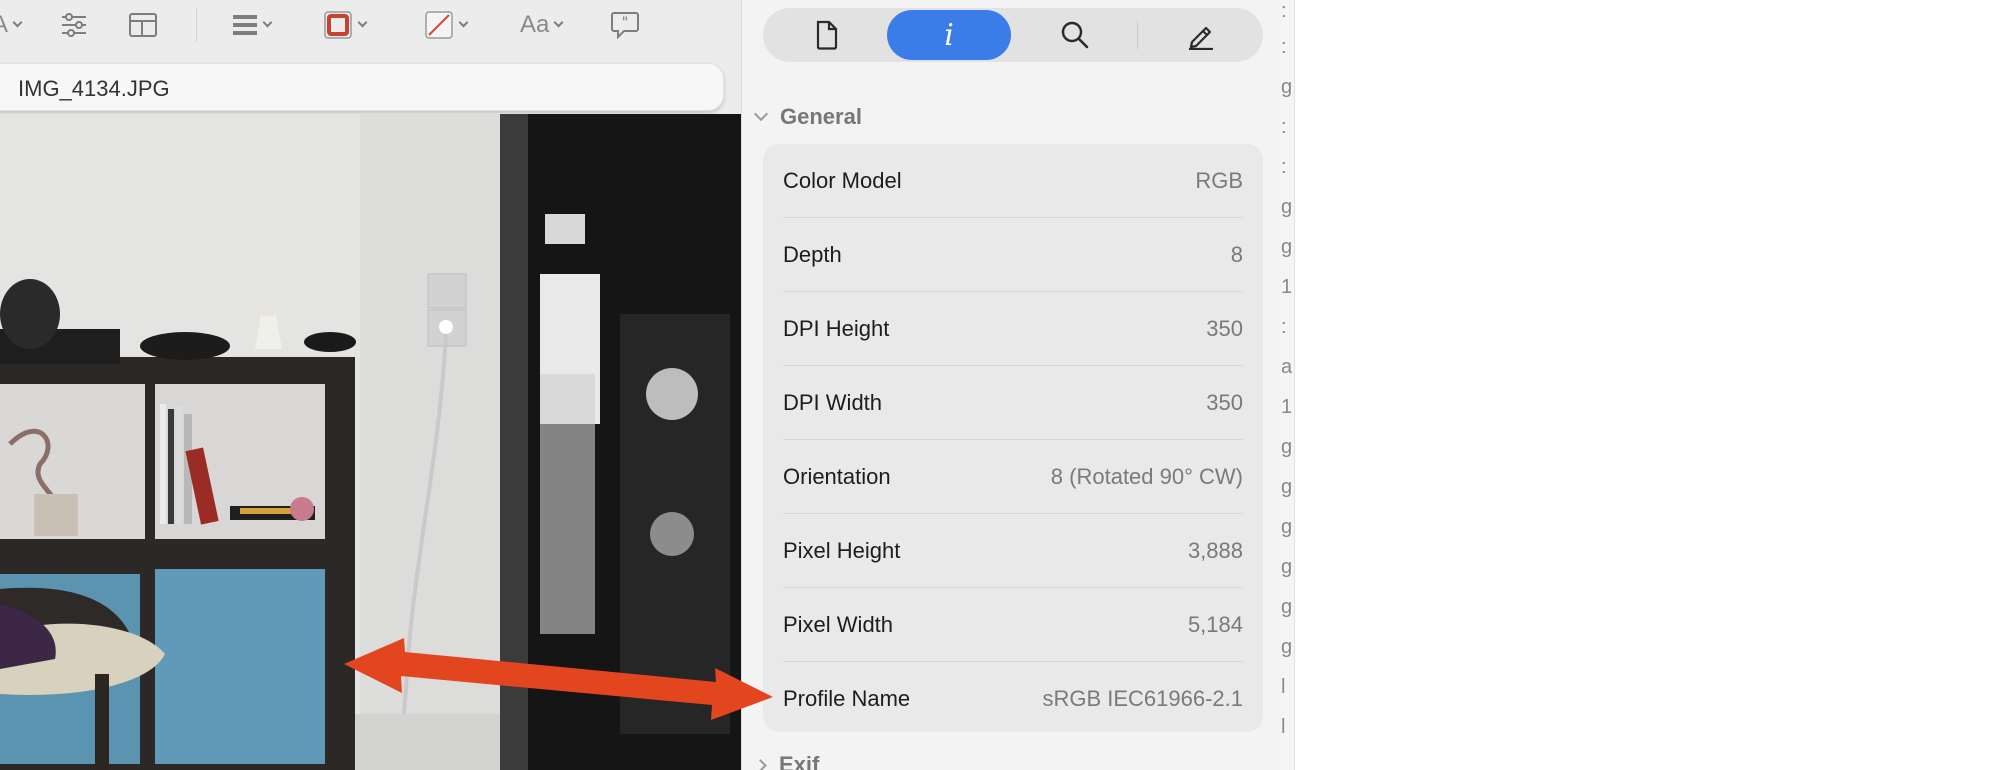  I want to click on file-name: IMG_4134.JPG, so click(94, 88).